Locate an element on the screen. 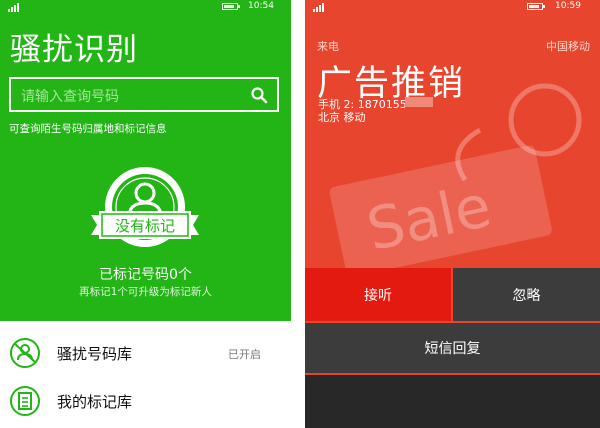 This screenshot has height=428, width=600. list-item-harassment-db: 骚扰号码库 已开启 is located at coordinates (145, 353).